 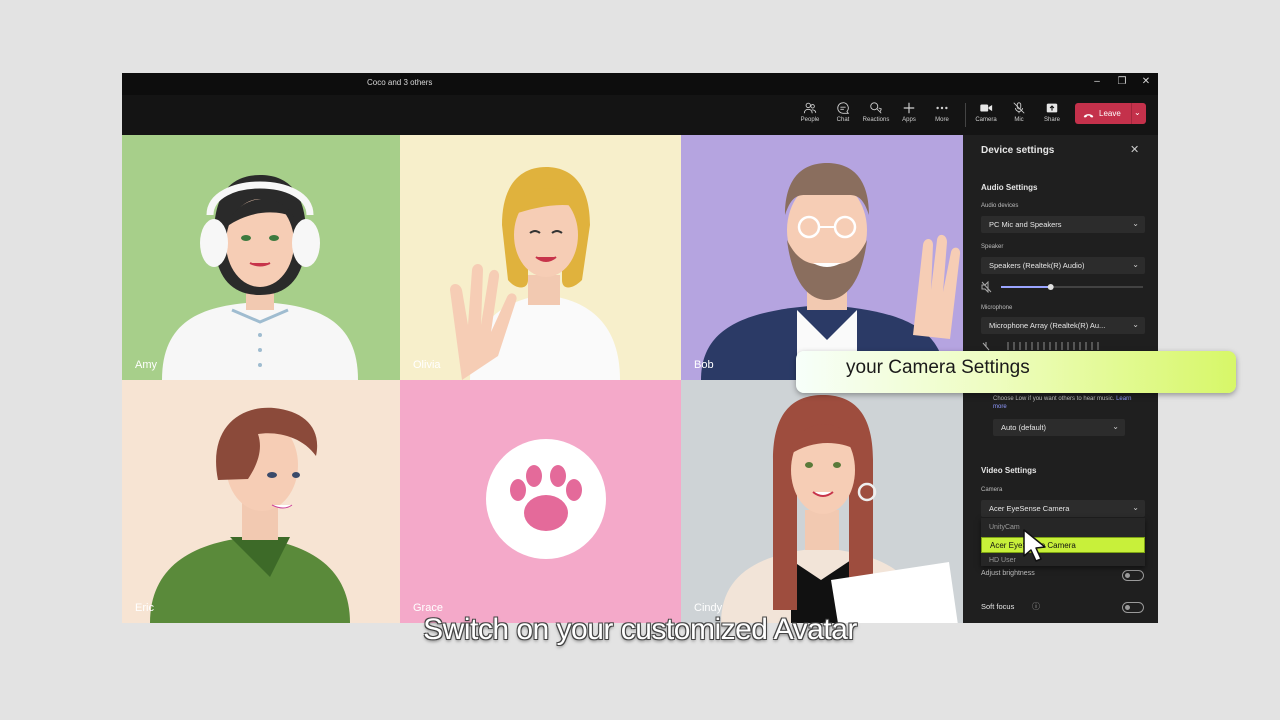 What do you see at coordinates (1050, 287) in the screenshot?
I see `slider-knob` at bounding box center [1050, 287].